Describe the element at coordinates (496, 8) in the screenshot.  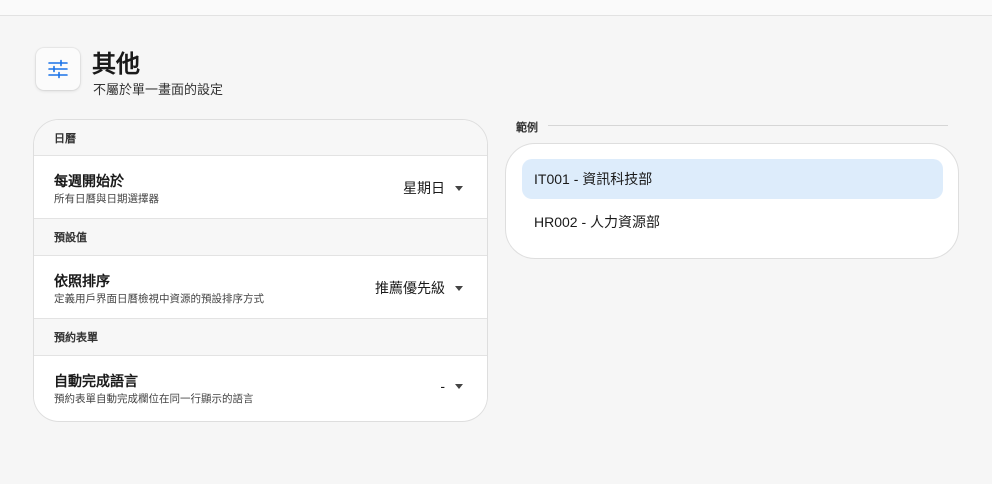
I see `top-bar` at that location.